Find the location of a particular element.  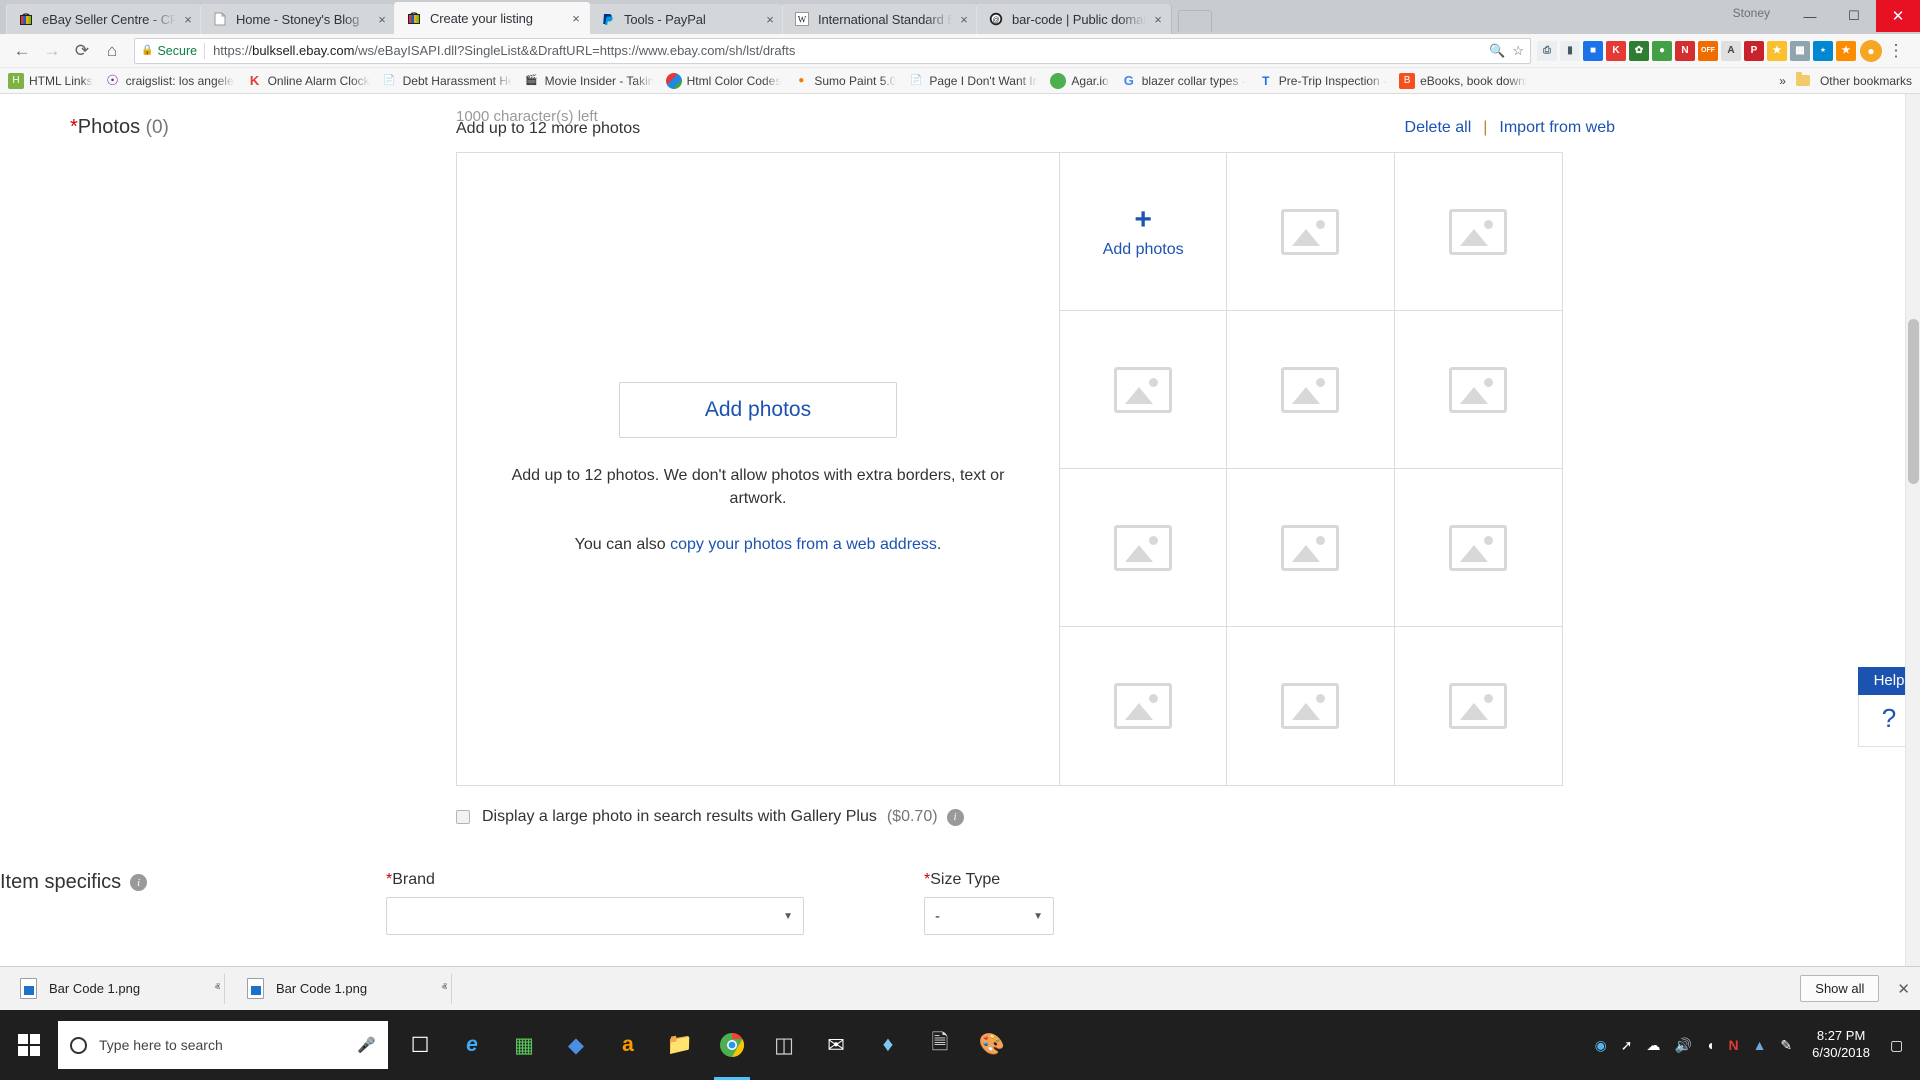

volume-icon: 🔊 is located at coordinates (1683, 1045).